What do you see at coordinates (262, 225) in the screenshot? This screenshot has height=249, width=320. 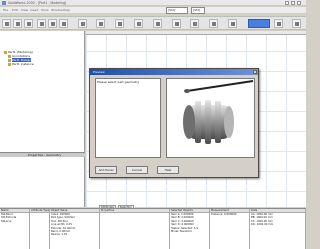 I see `table-row: DD: 1000.00 mm` at bounding box center [262, 225].